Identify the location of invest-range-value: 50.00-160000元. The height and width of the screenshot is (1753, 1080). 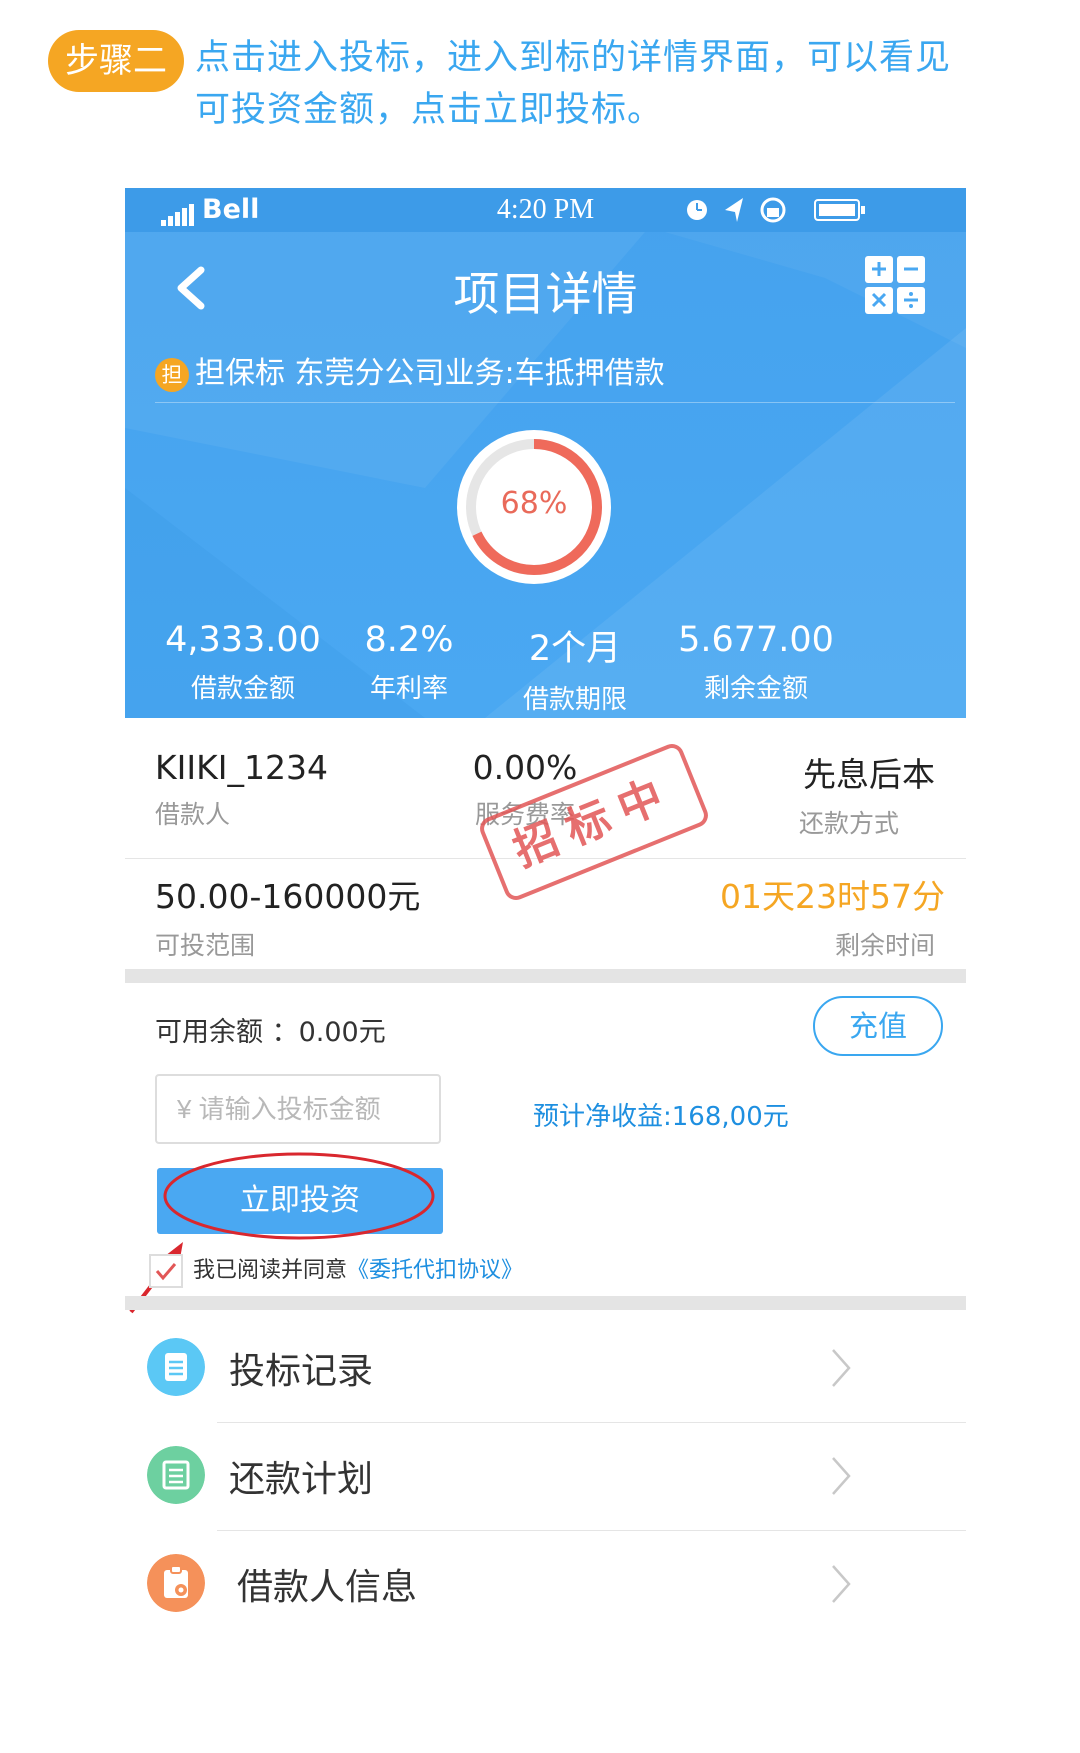
(288, 896).